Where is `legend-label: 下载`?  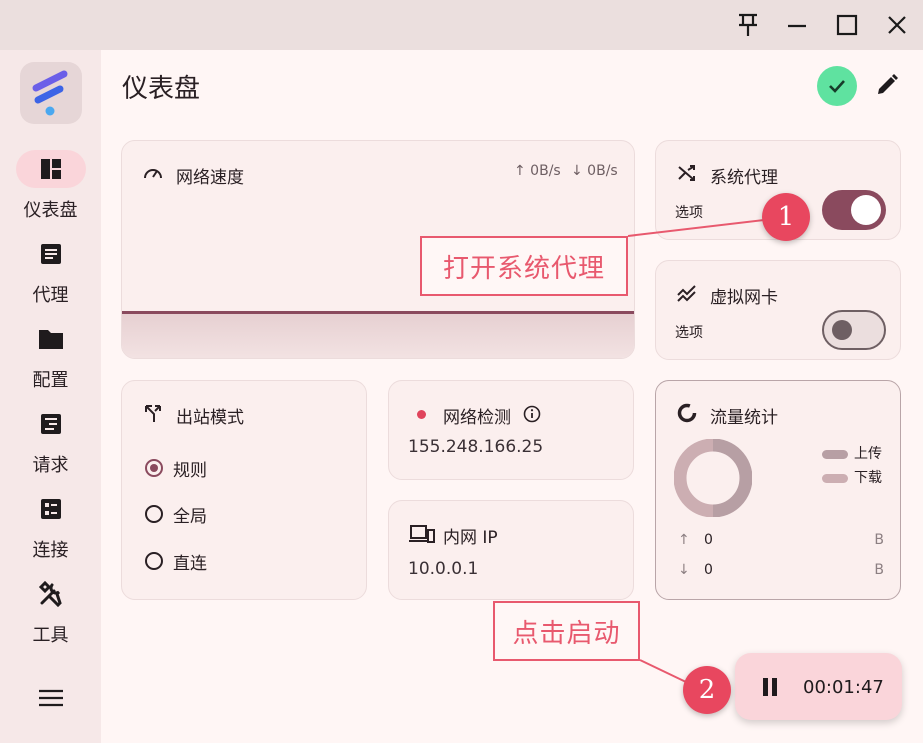
legend-label: 下载 is located at coordinates (868, 478).